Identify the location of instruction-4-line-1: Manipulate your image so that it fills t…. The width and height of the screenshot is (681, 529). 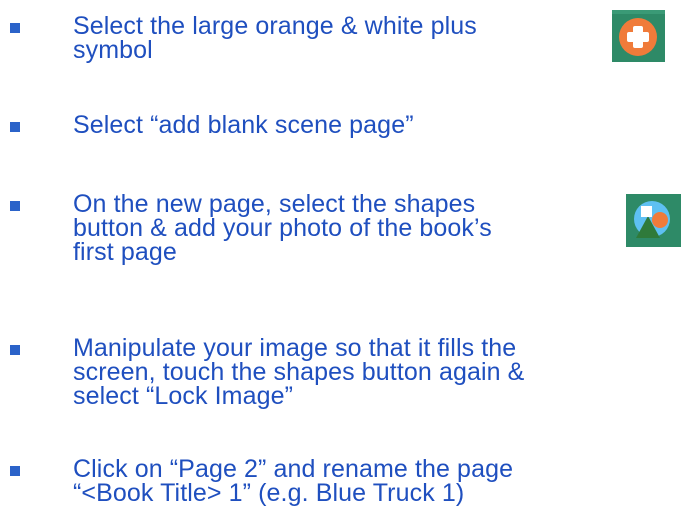
(295, 348).